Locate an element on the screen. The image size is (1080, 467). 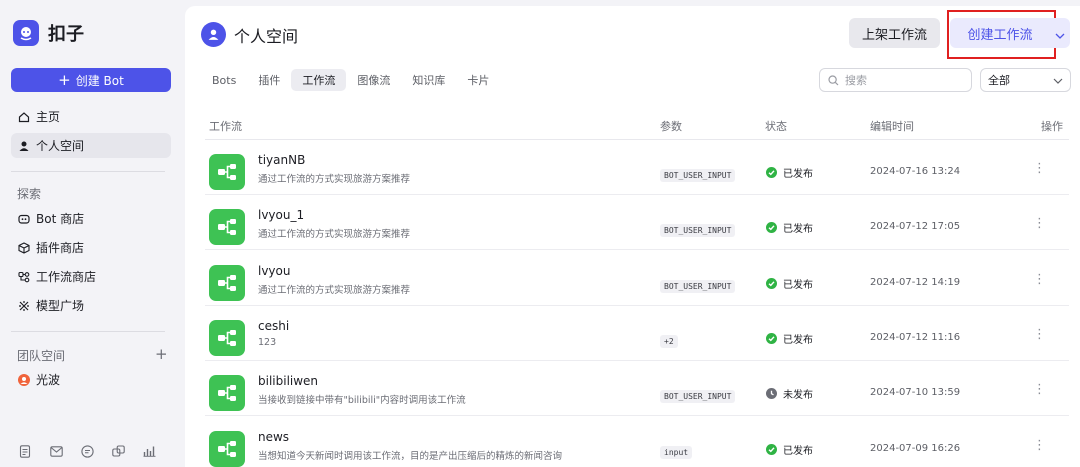
column-status: 状态 is located at coordinates (776, 126).